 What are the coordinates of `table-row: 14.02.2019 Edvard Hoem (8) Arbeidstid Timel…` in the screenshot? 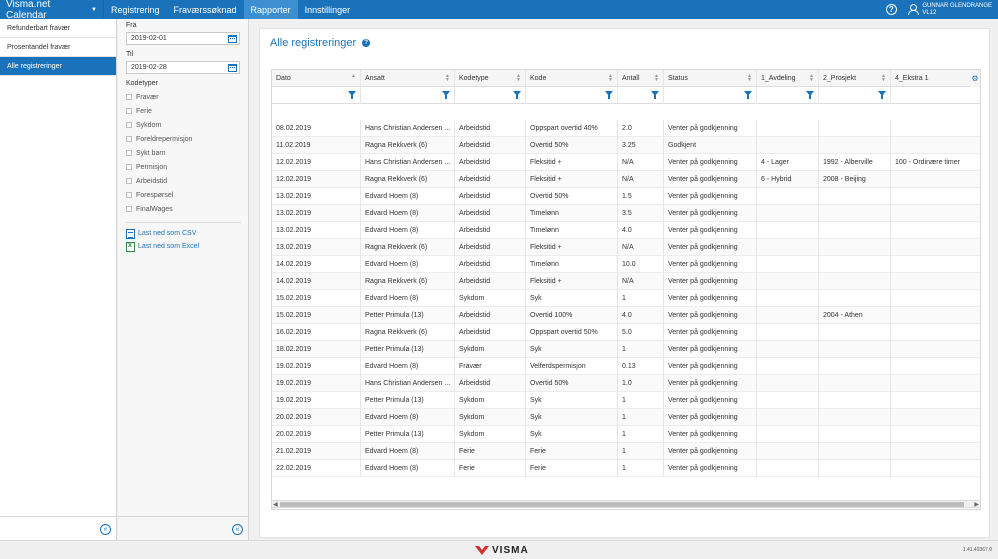 It's located at (626, 264).